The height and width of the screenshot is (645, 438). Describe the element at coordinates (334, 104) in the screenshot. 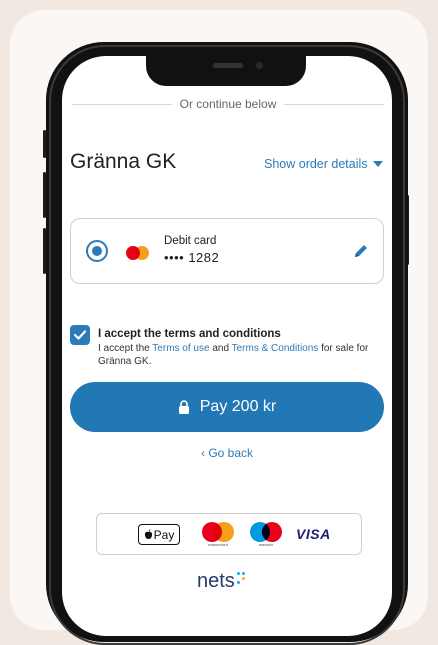

I see `divider-line-right` at that location.